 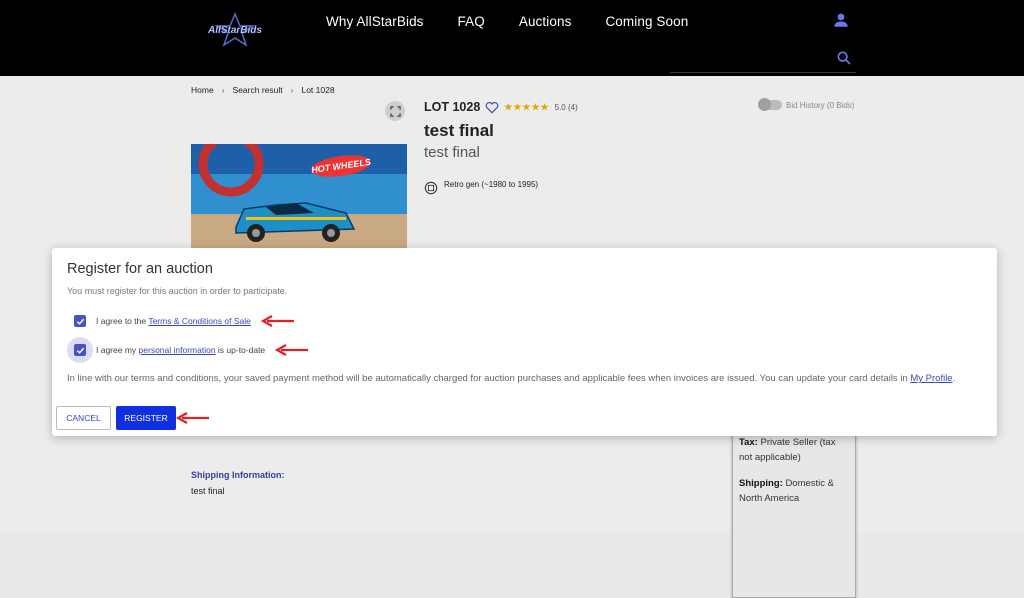 I want to click on cancel-button: CANCEL, so click(x=83, y=418).